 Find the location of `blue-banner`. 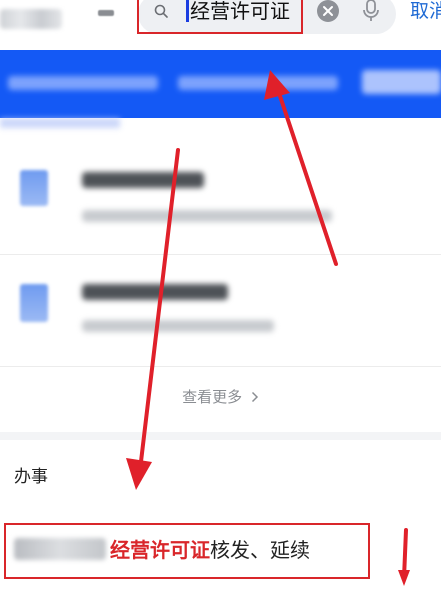

blue-banner is located at coordinates (220, 84).